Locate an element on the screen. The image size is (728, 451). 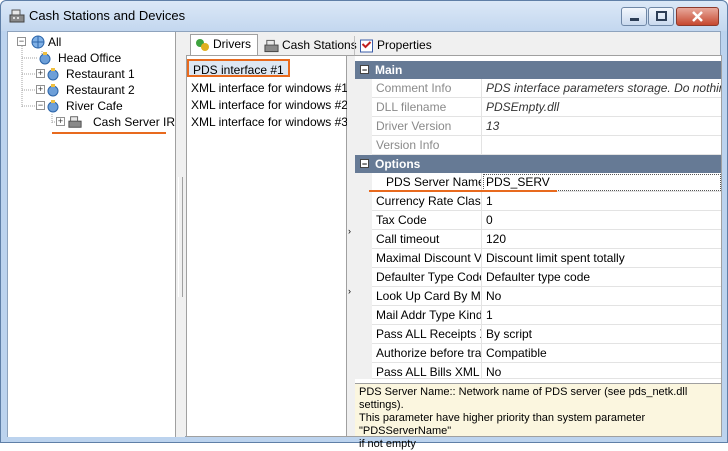
splitter-grip is located at coordinates (180, 237).